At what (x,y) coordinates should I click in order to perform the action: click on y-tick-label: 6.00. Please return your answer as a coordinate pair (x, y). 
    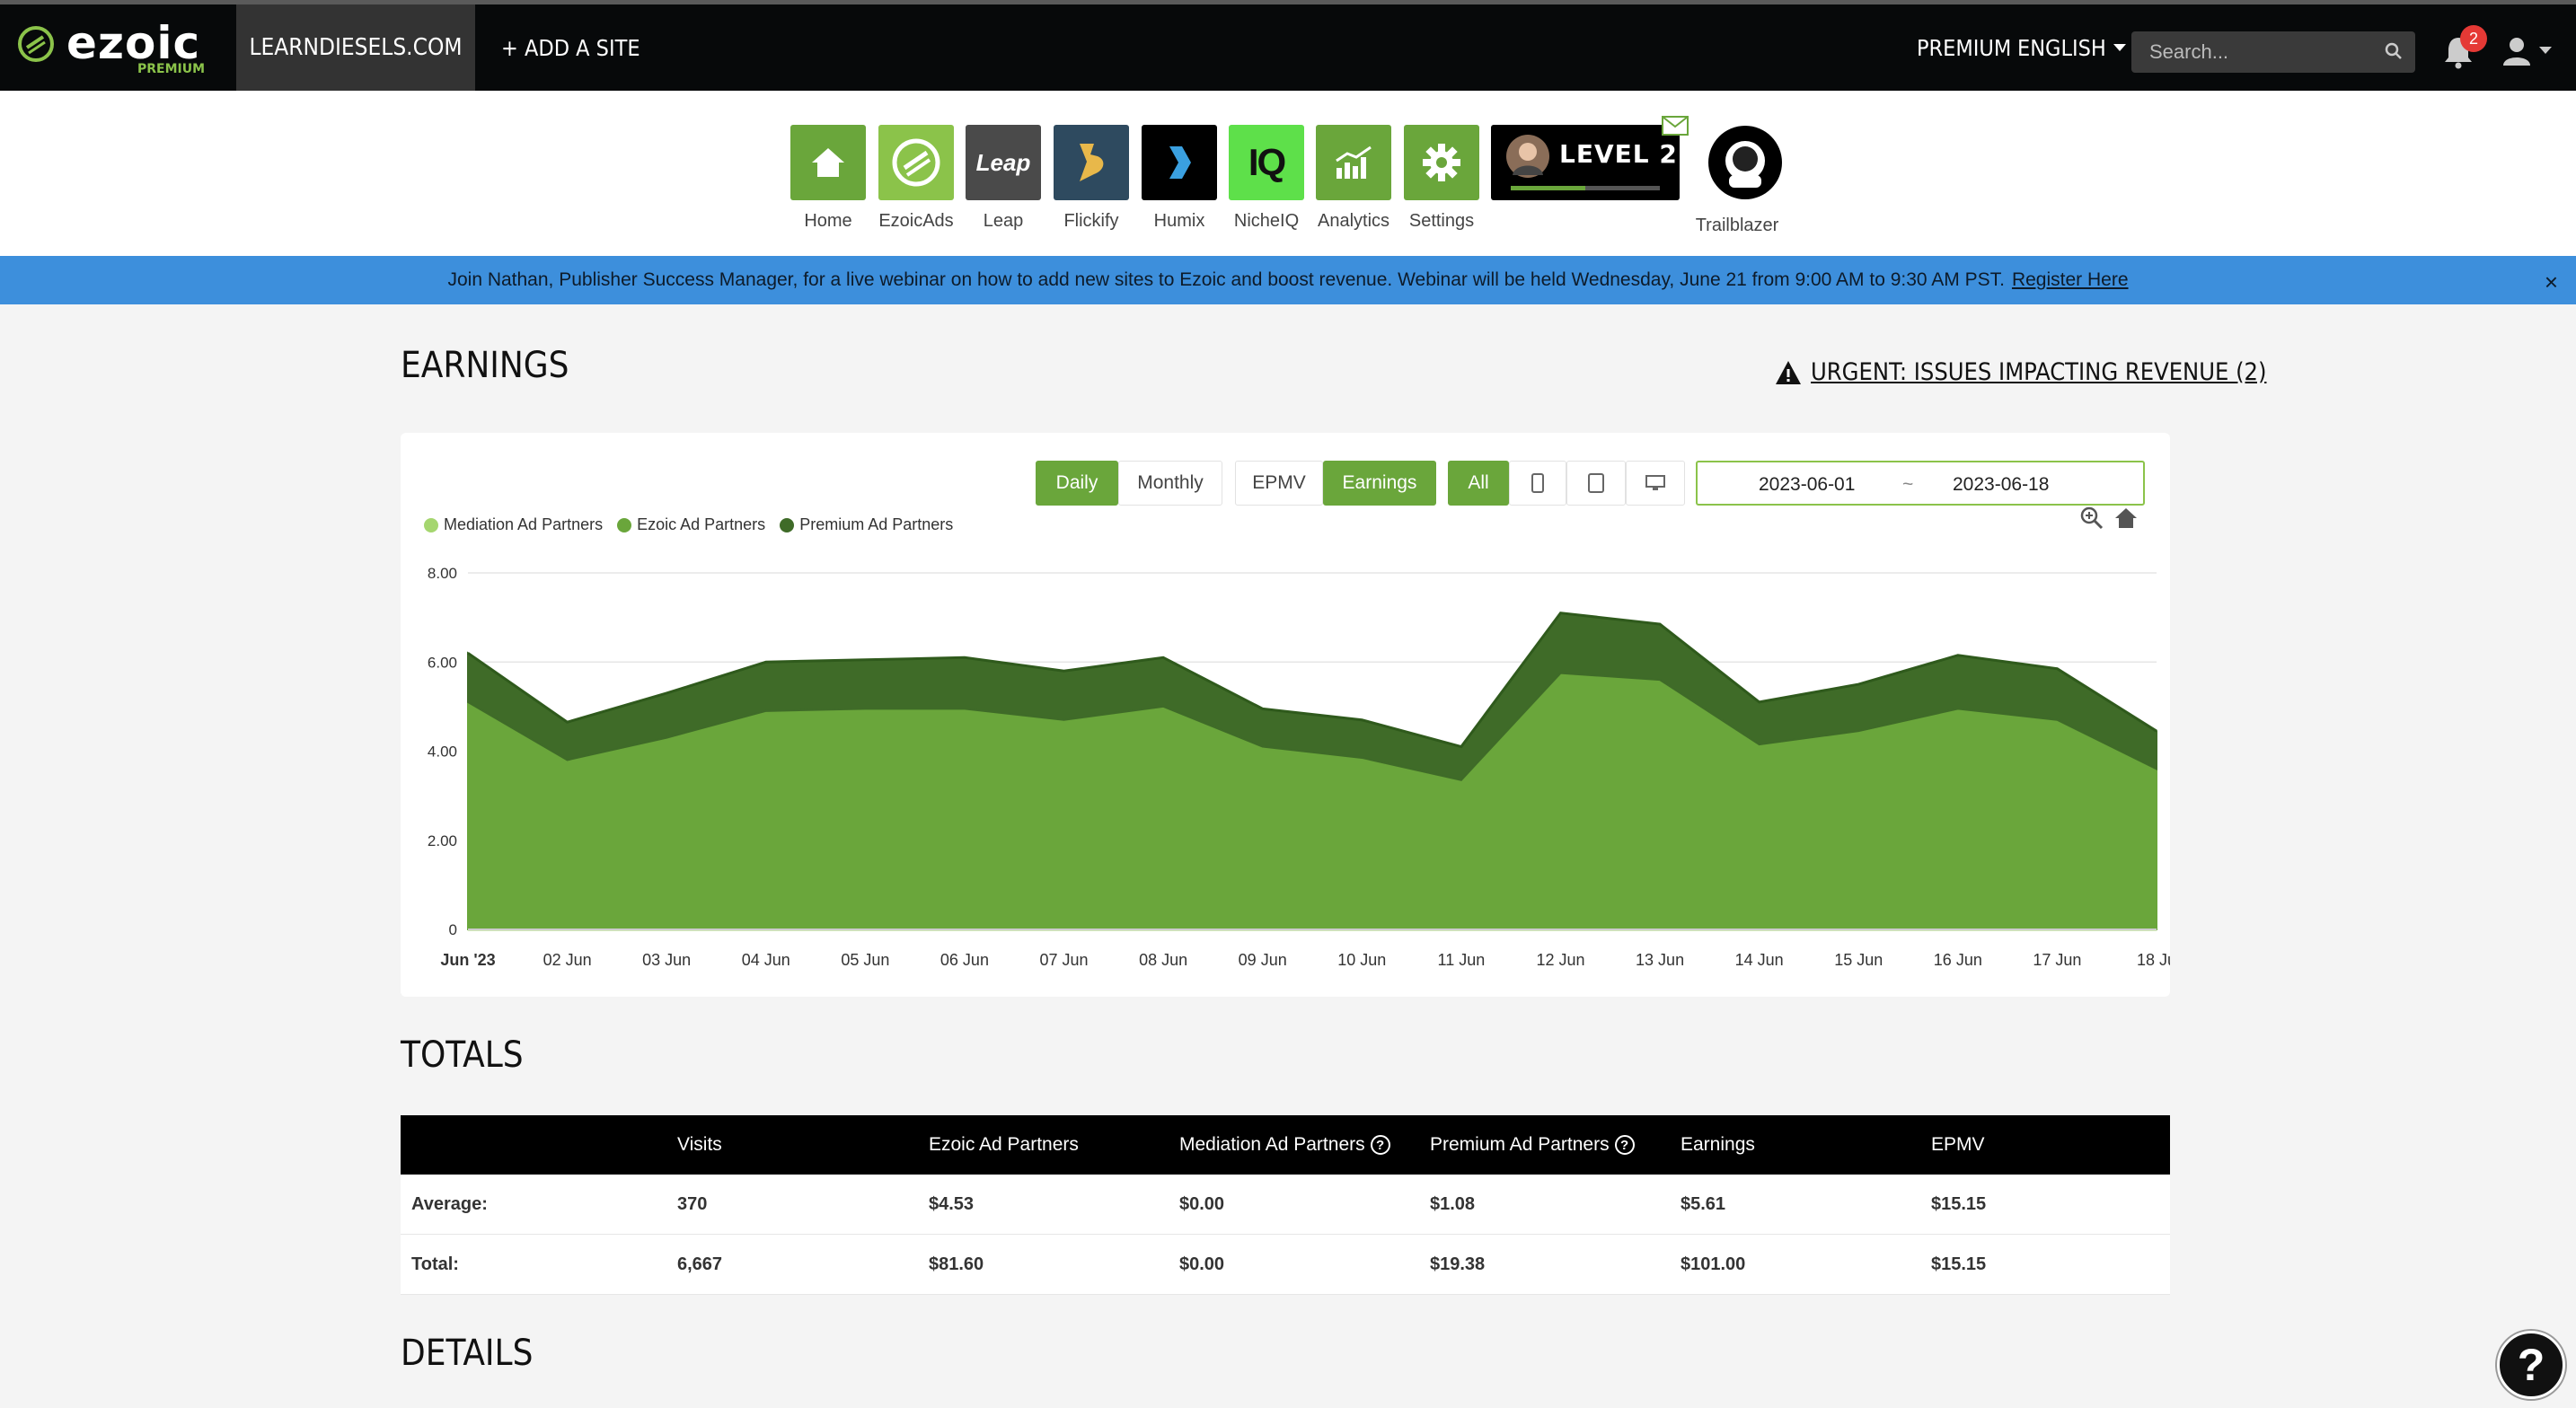
    Looking at the image, I should click on (442, 662).